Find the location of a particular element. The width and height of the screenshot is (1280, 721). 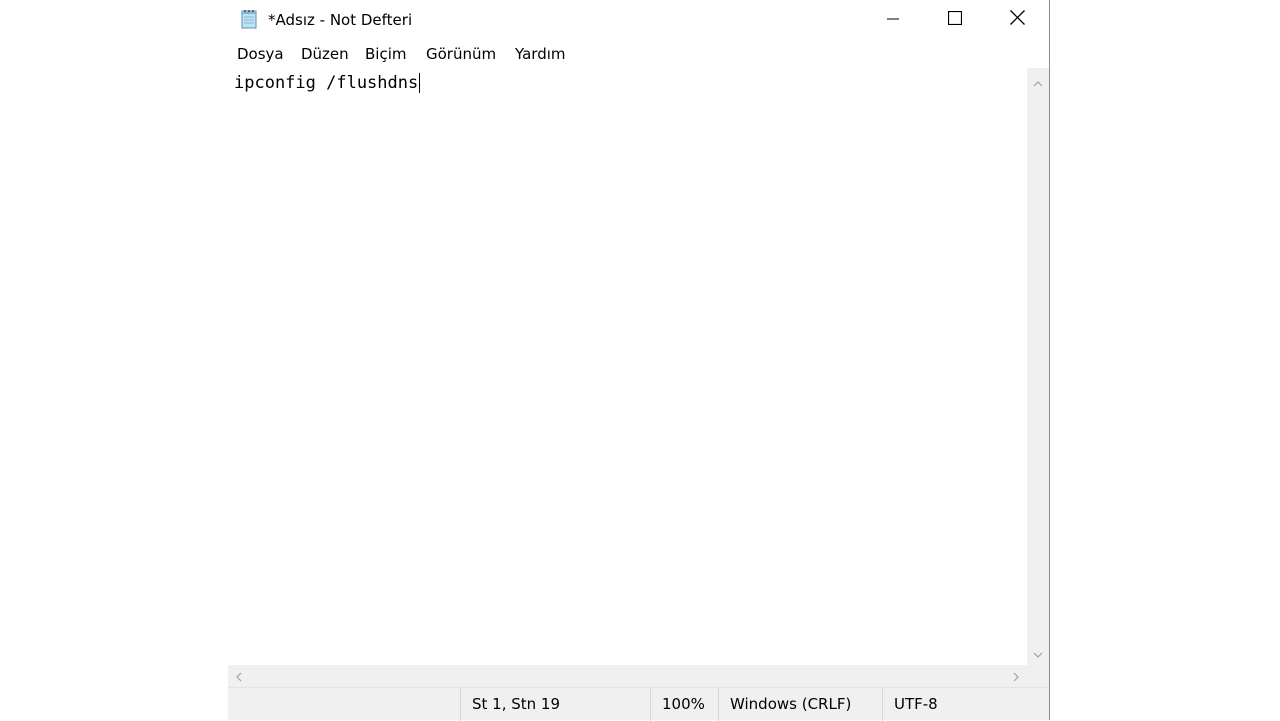

menu-gorunum: Görünüm is located at coordinates (461, 54).